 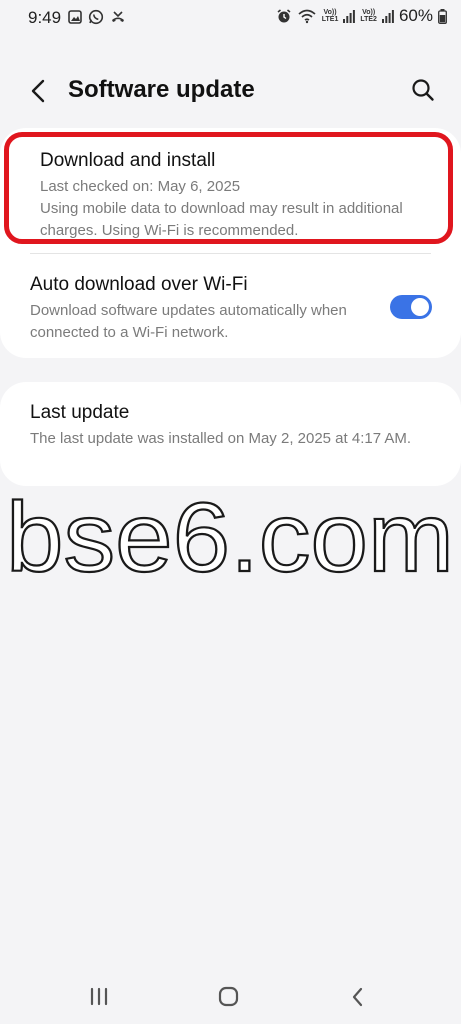 I want to click on status-time: 9:49, so click(x=45, y=17).